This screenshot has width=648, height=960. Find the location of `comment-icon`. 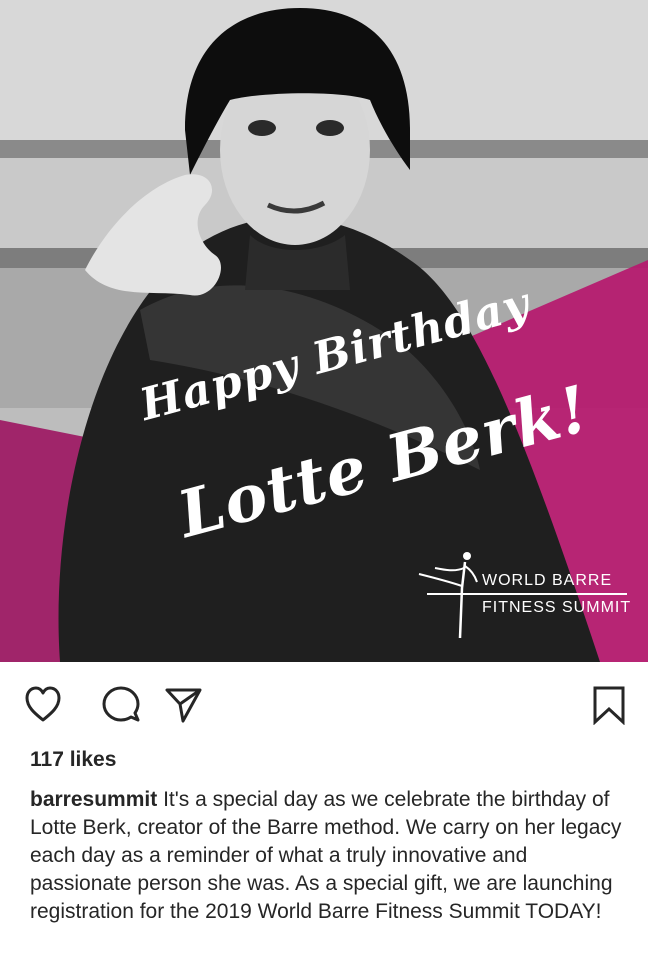

comment-icon is located at coordinates (121, 704).